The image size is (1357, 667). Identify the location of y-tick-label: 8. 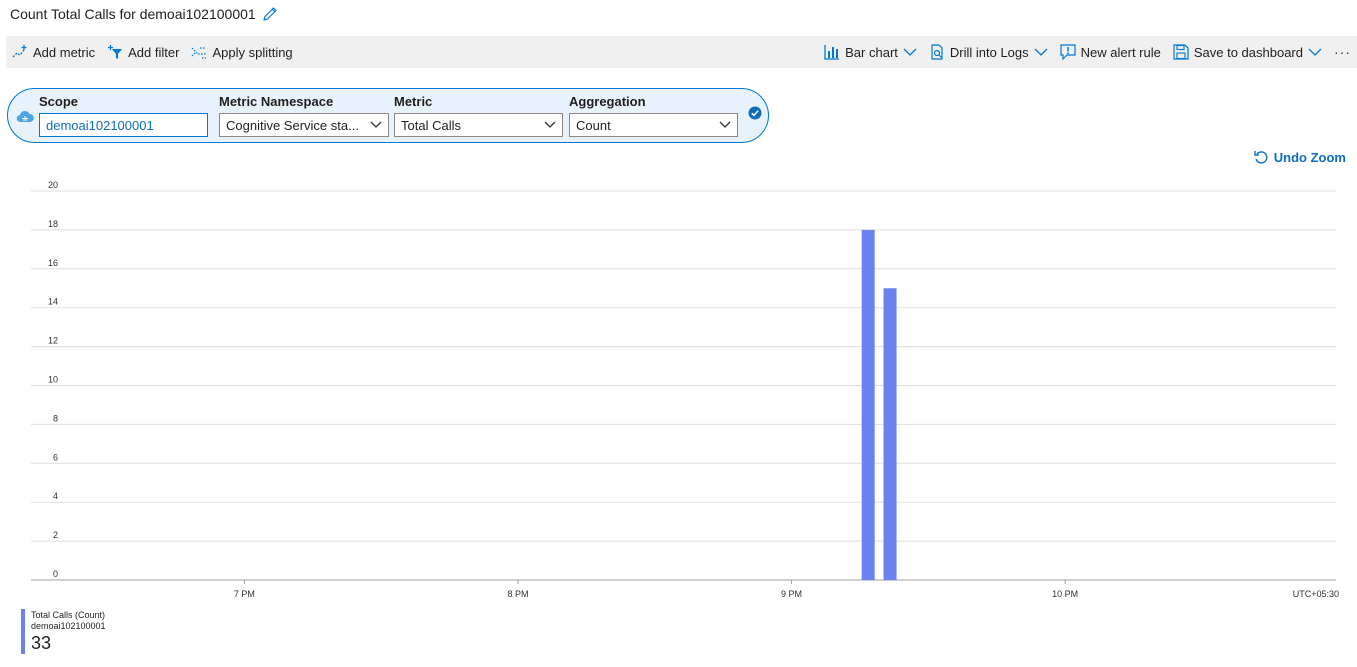
(55, 418).